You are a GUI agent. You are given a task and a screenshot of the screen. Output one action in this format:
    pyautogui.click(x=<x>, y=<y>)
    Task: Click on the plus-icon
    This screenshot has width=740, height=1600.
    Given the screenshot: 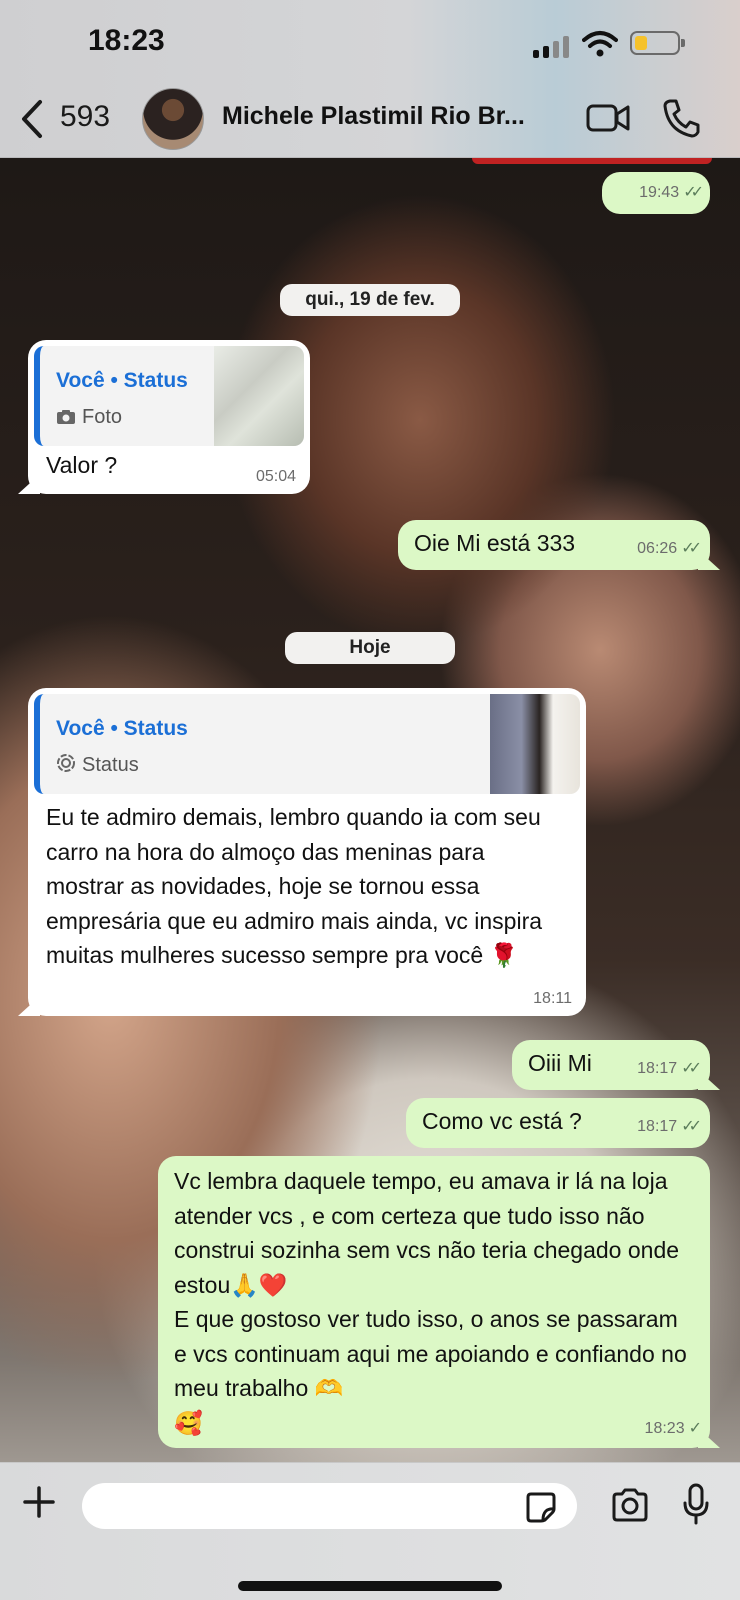 What is the action you would take?
    pyautogui.click(x=39, y=1502)
    